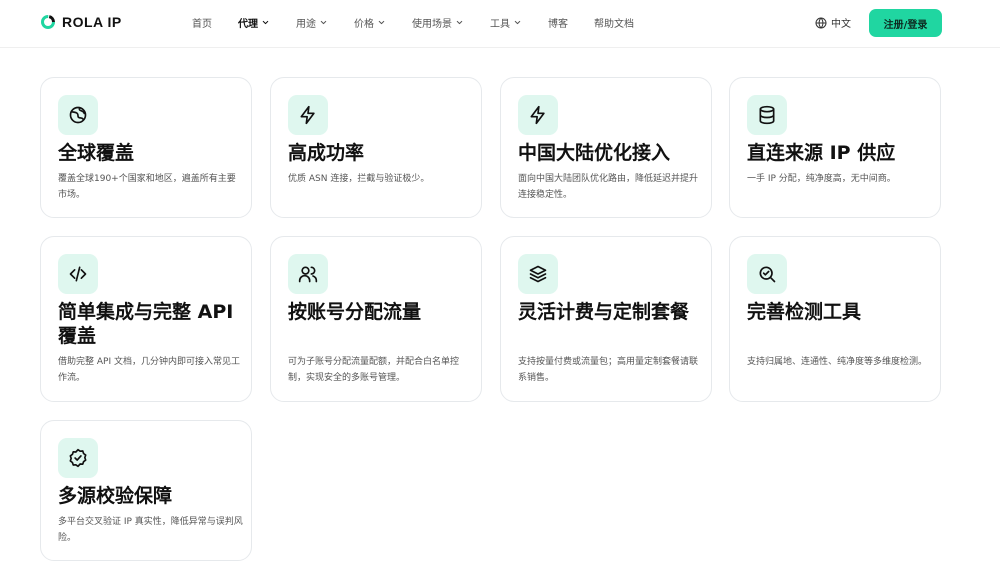 This screenshot has height=578, width=1000. What do you see at coordinates (905, 23) in the screenshot?
I see `register-login-button: 注册/登录` at bounding box center [905, 23].